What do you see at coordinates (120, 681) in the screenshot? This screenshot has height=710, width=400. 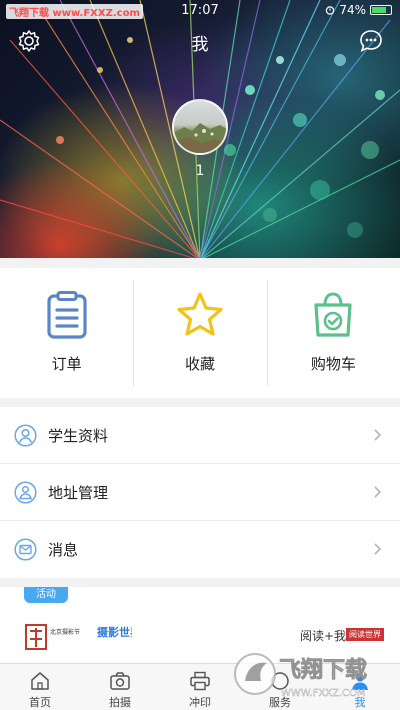 I see `camera-icon` at bounding box center [120, 681].